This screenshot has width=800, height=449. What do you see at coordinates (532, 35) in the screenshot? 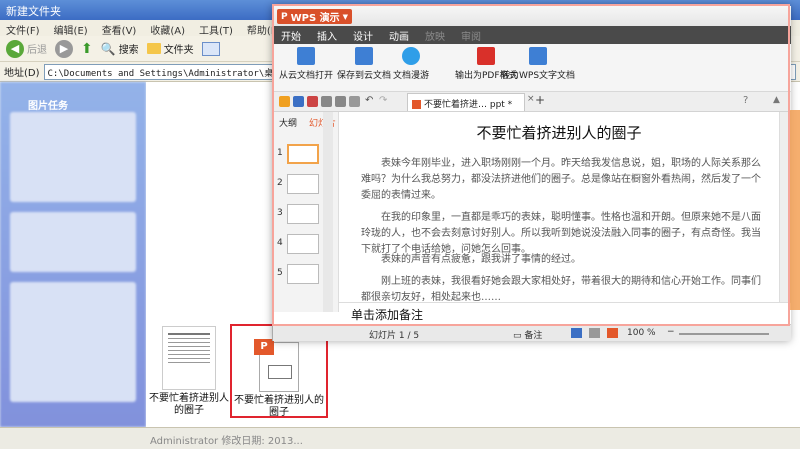
I see `ribbon-tabs: 开始 插入 设计 动画 放映 审阅` at bounding box center [532, 35].